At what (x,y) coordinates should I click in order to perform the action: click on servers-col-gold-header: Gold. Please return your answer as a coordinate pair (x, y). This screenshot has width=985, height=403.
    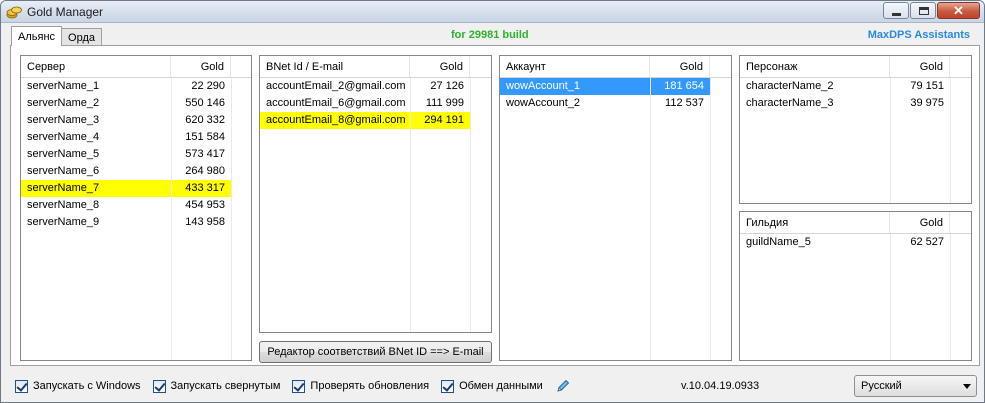
    Looking at the image, I should click on (201, 66).